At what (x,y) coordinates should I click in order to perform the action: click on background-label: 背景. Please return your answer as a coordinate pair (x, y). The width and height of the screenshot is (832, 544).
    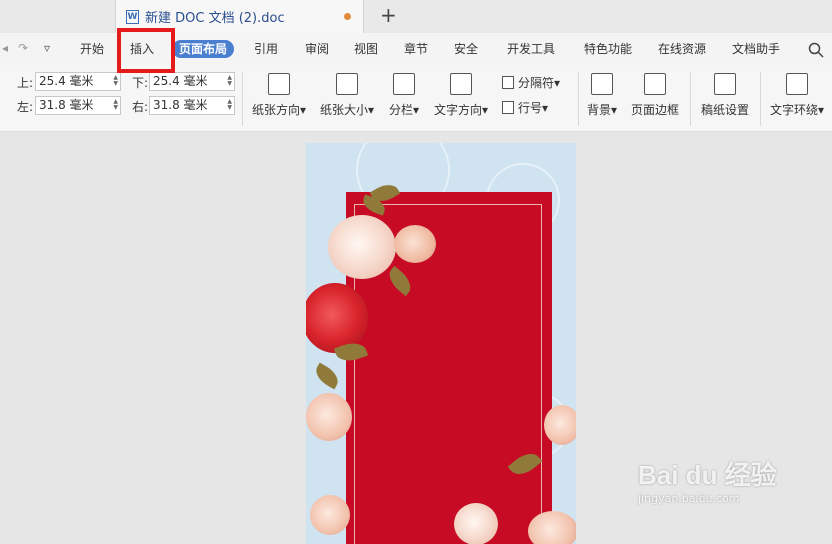
    Looking at the image, I should click on (598, 110).